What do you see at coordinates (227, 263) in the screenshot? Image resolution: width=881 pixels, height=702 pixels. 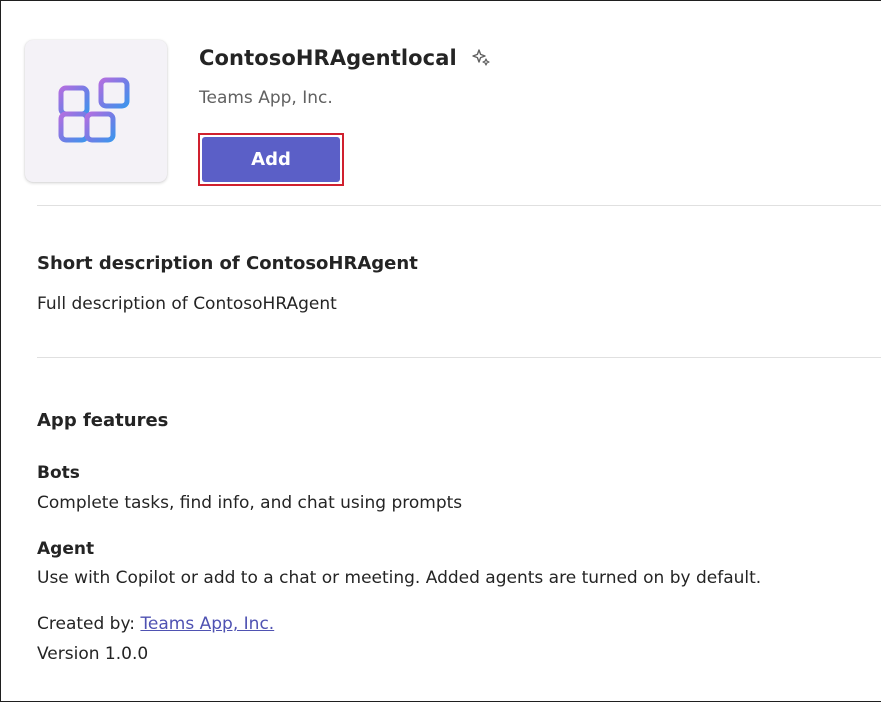 I see `short-description: Short description of ContosoHRAgent` at bounding box center [227, 263].